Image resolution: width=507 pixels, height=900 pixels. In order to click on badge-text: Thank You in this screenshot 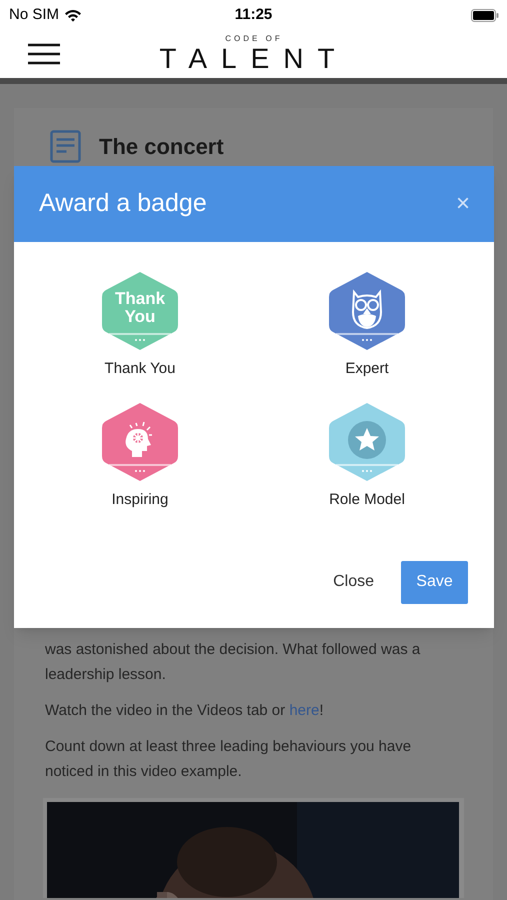, I will do `click(140, 308)`.